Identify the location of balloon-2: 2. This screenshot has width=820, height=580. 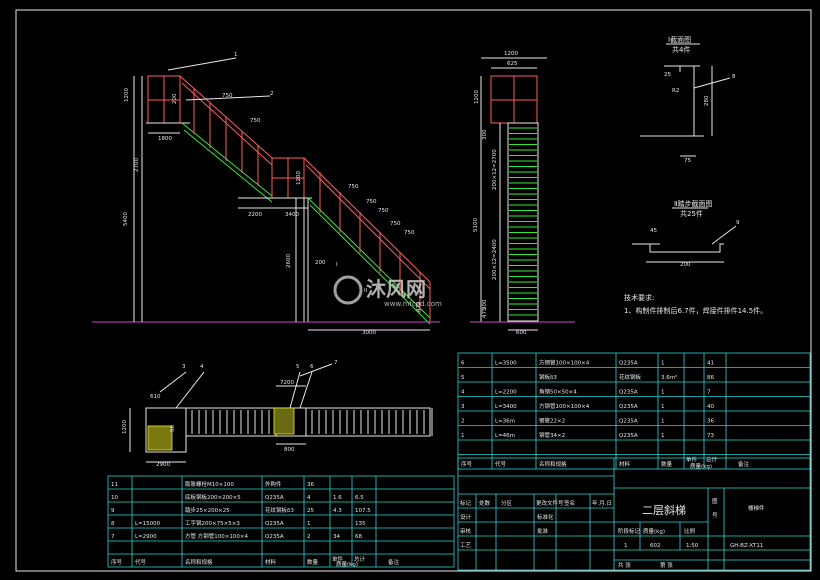
(272, 94).